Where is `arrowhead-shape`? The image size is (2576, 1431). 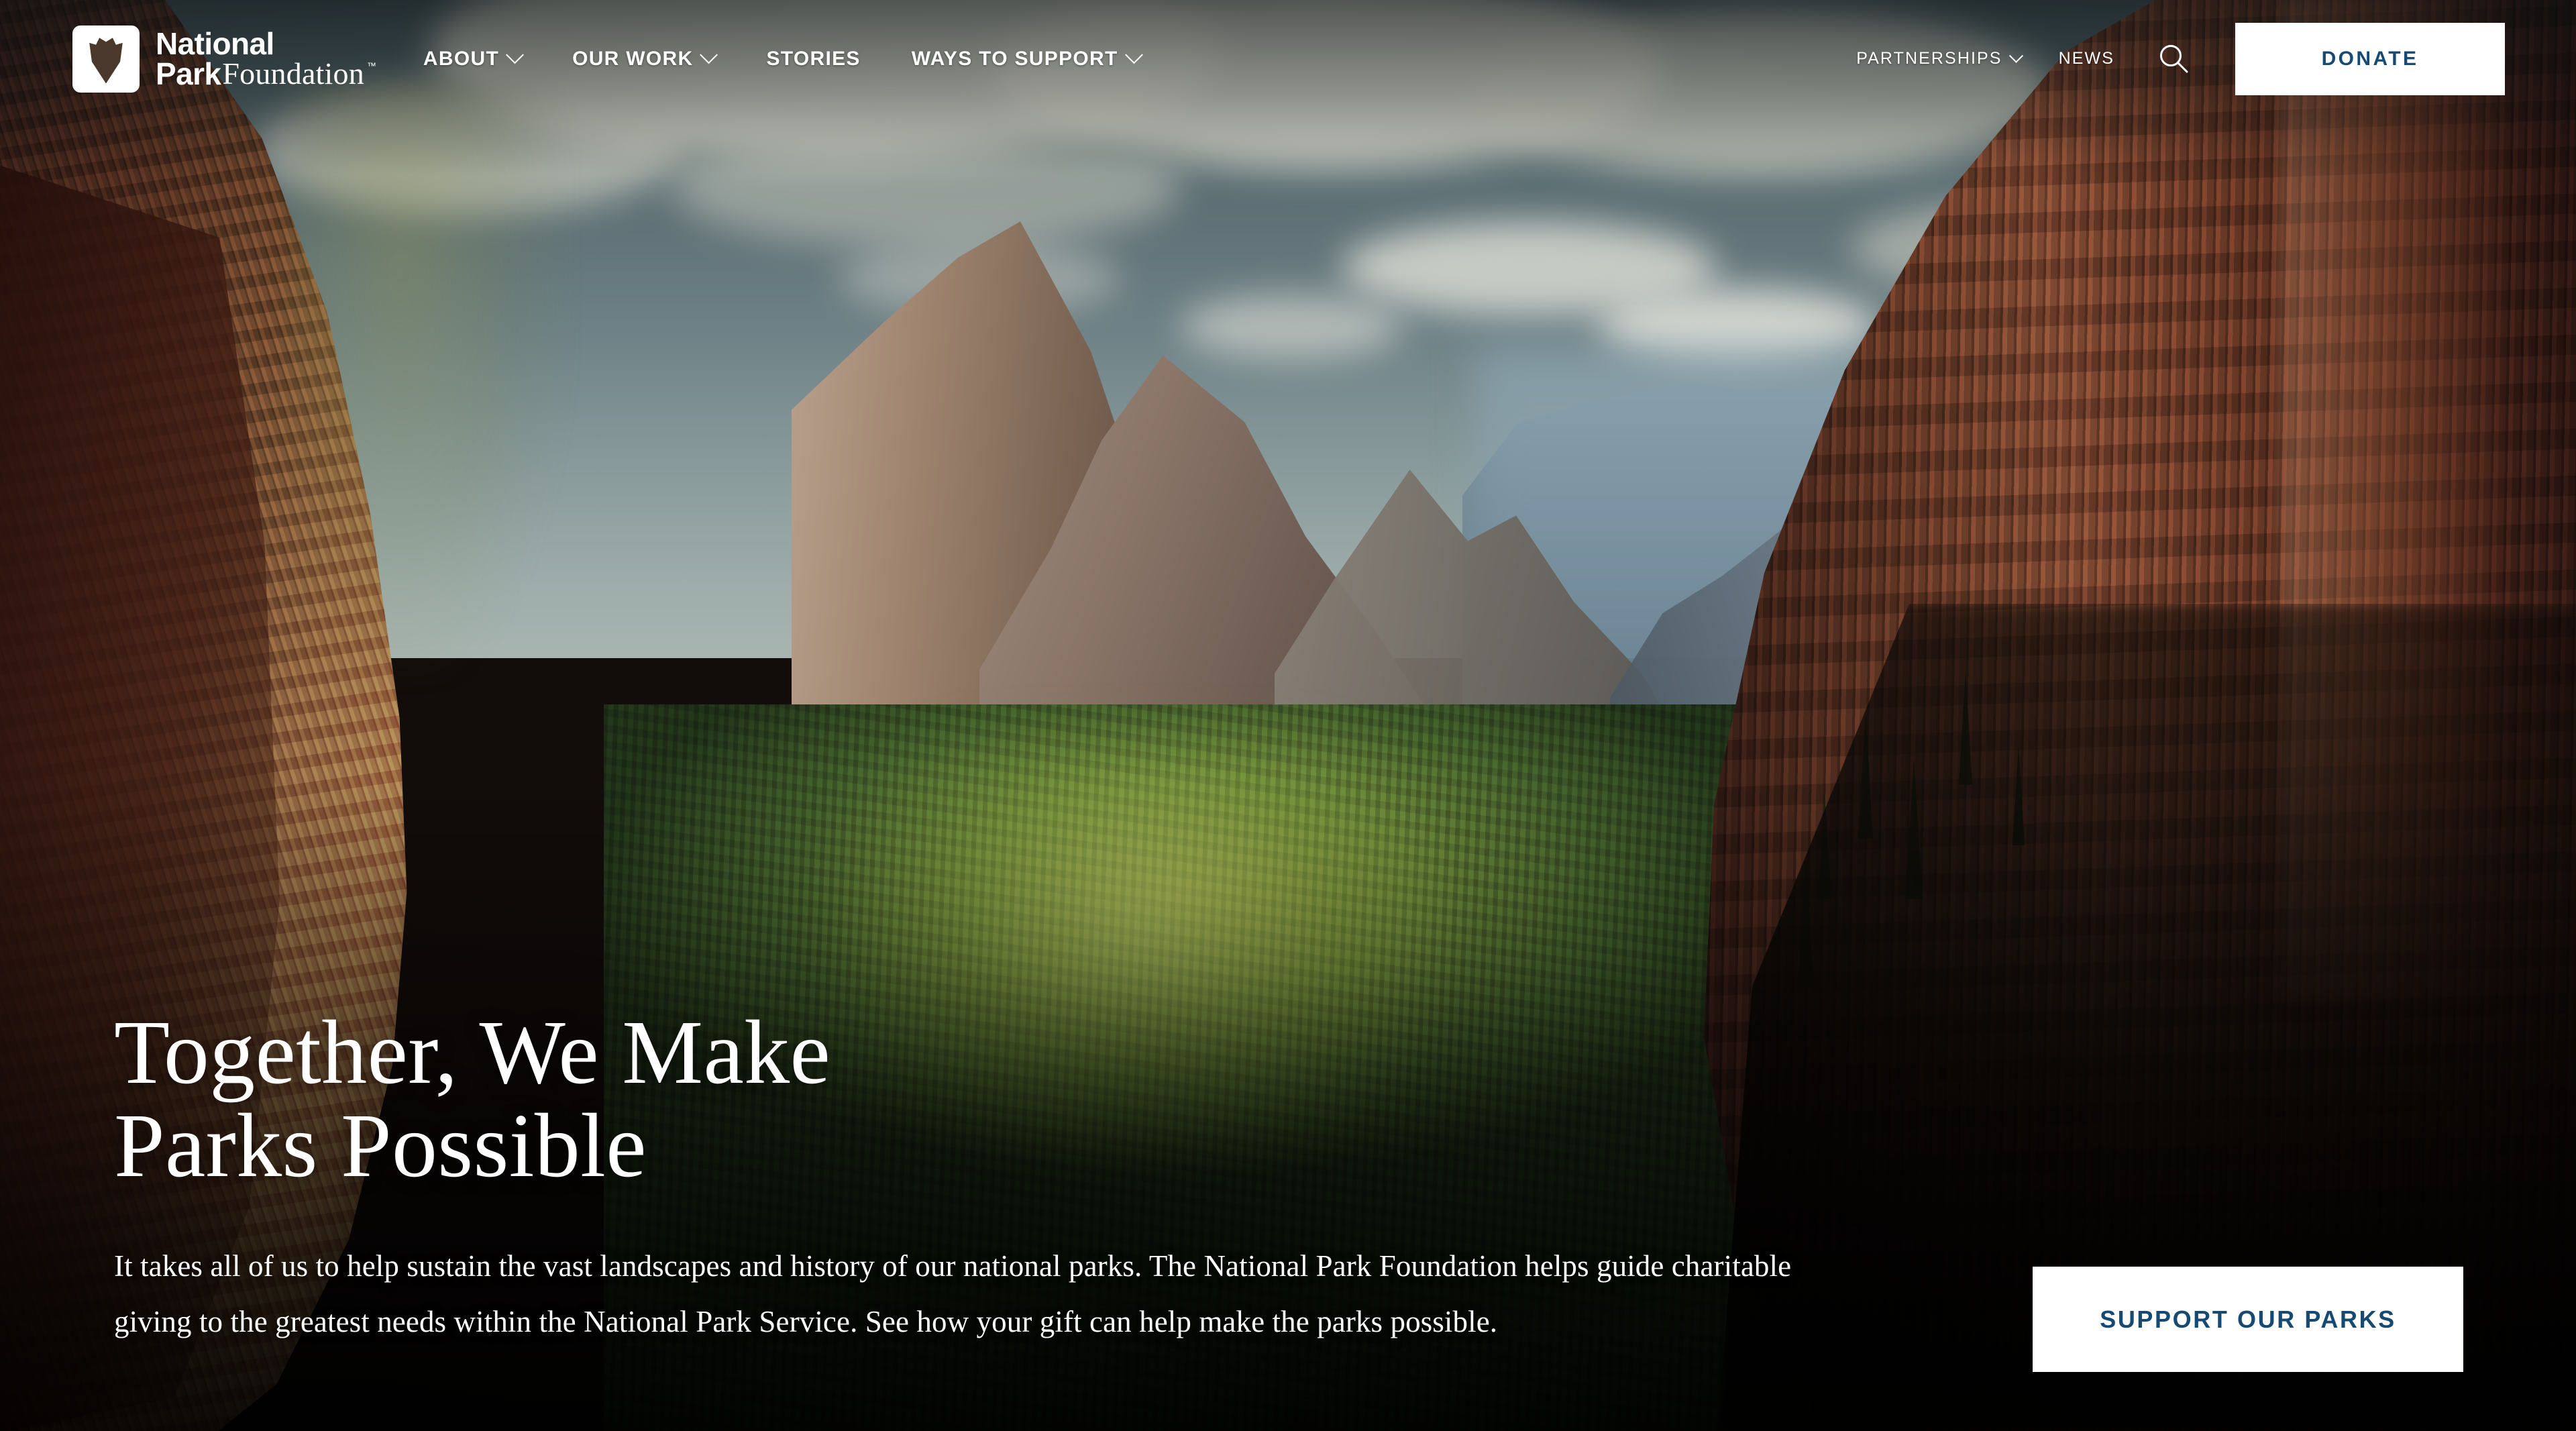
arrowhead-shape is located at coordinates (106, 61).